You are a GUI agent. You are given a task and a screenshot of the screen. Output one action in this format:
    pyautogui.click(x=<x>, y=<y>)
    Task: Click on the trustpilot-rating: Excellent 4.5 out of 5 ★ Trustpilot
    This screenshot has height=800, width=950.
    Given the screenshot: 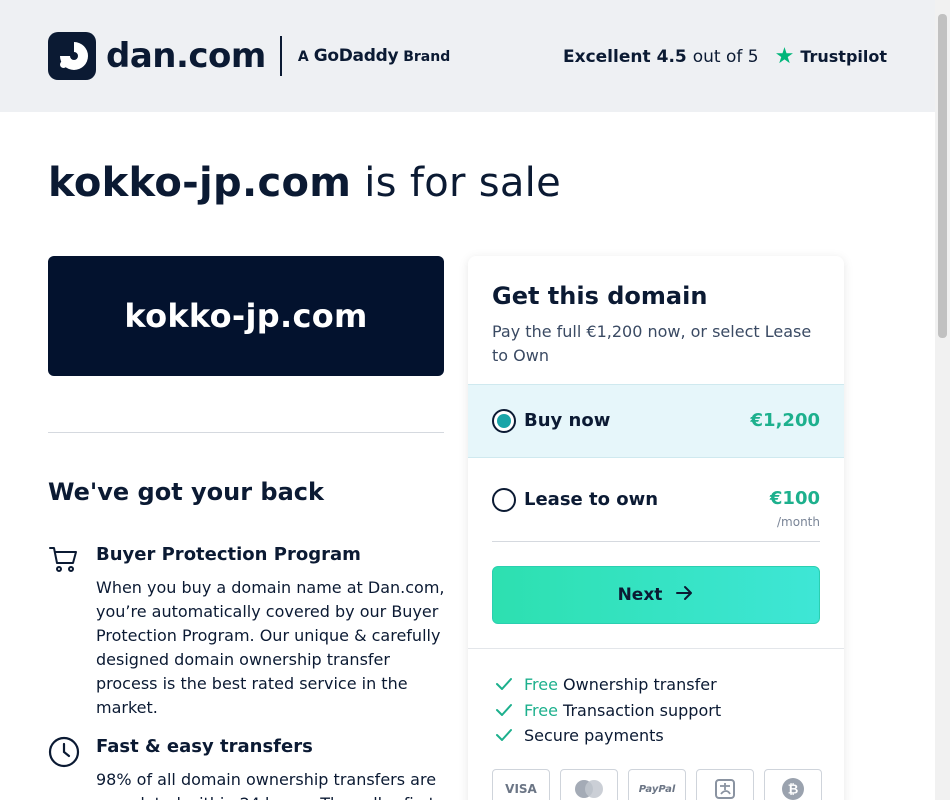 What is the action you would take?
    pyautogui.click(x=725, y=56)
    